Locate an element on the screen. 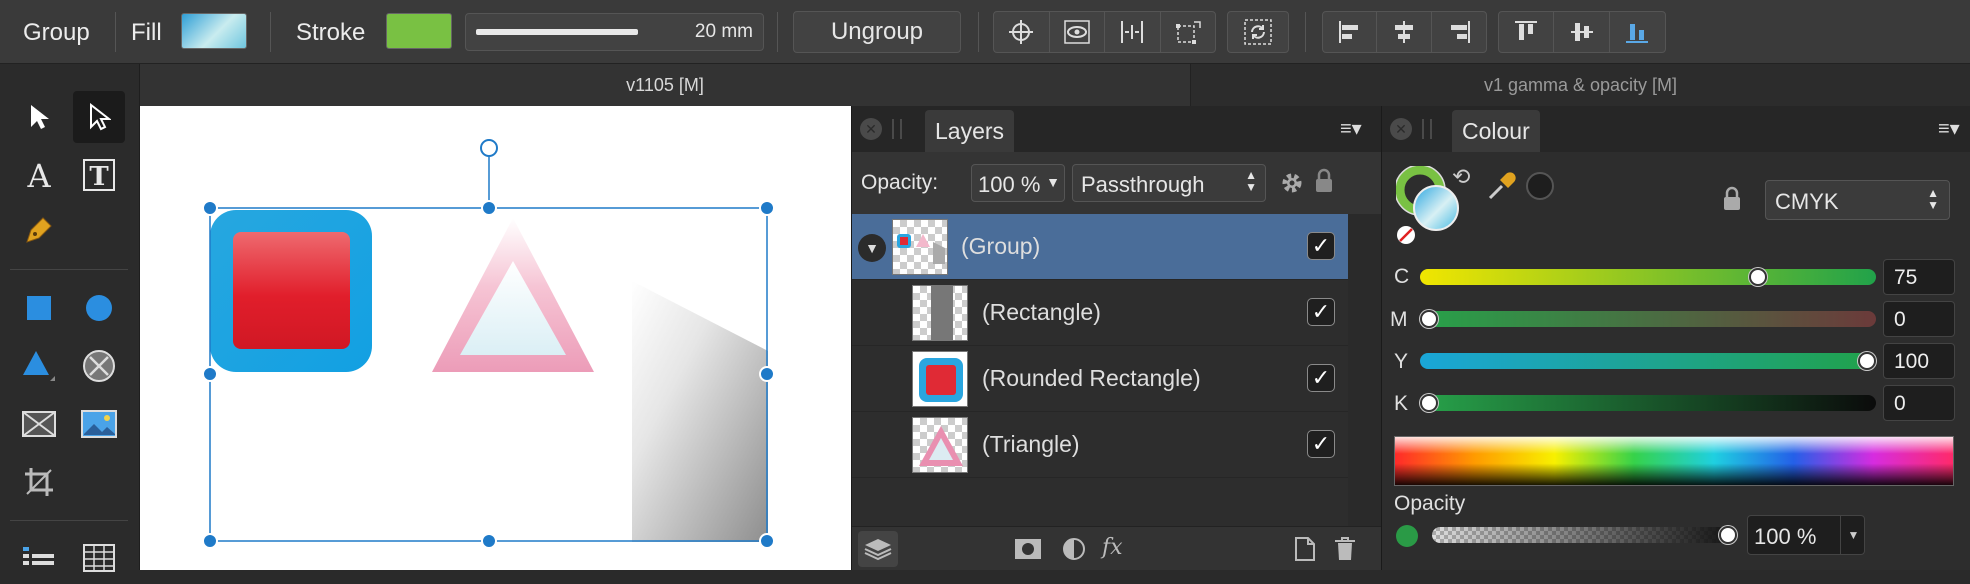  stroke-width-value: 20 mm is located at coordinates (723, 31).